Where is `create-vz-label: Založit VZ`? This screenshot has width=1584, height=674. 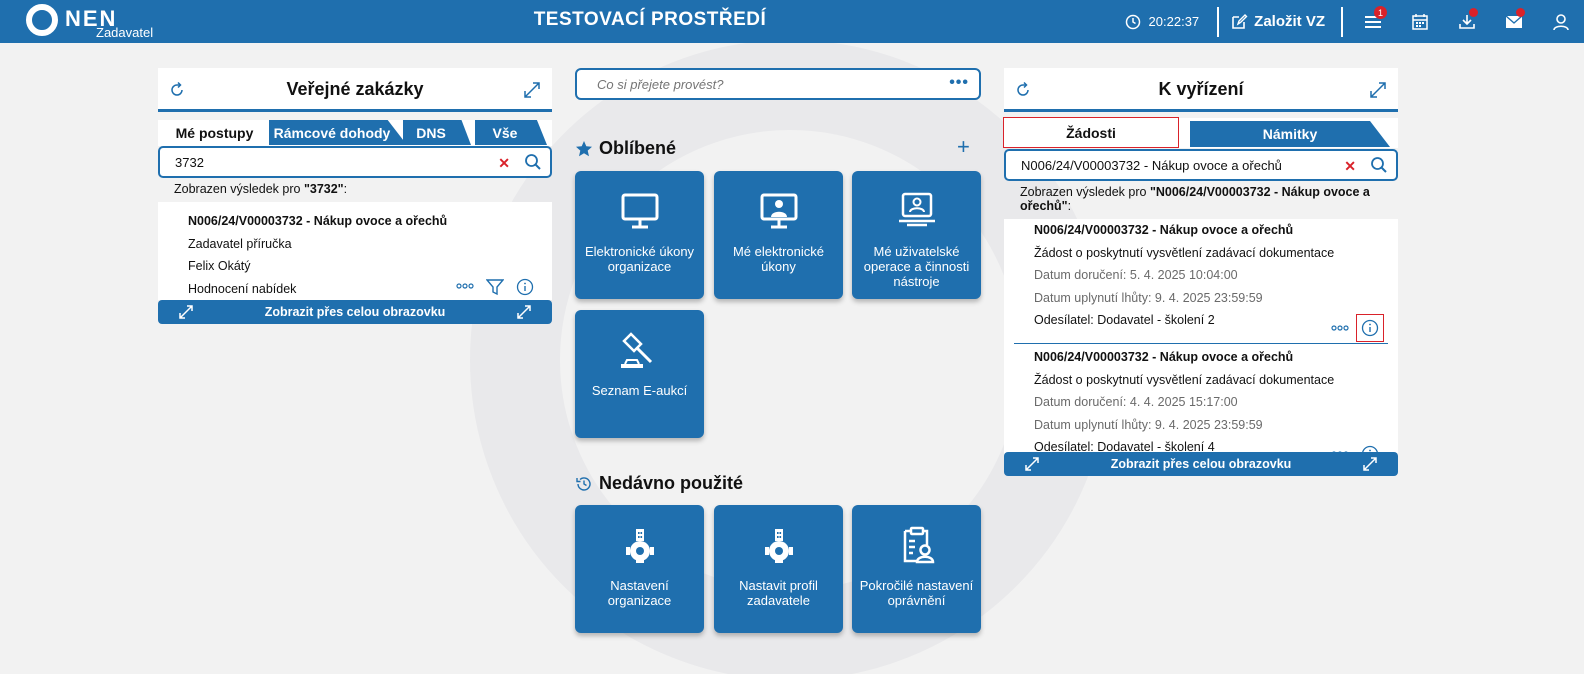 create-vz-label: Založit VZ is located at coordinates (1289, 21).